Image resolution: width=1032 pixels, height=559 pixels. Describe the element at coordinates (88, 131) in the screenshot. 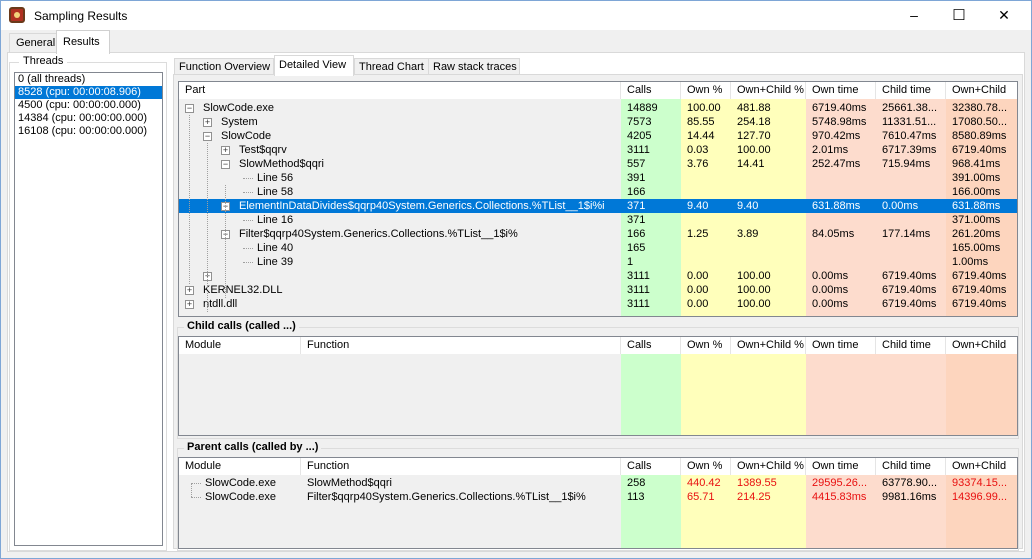

I see `thread-item: 16108 (cpu: 00:00:00.000)` at that location.